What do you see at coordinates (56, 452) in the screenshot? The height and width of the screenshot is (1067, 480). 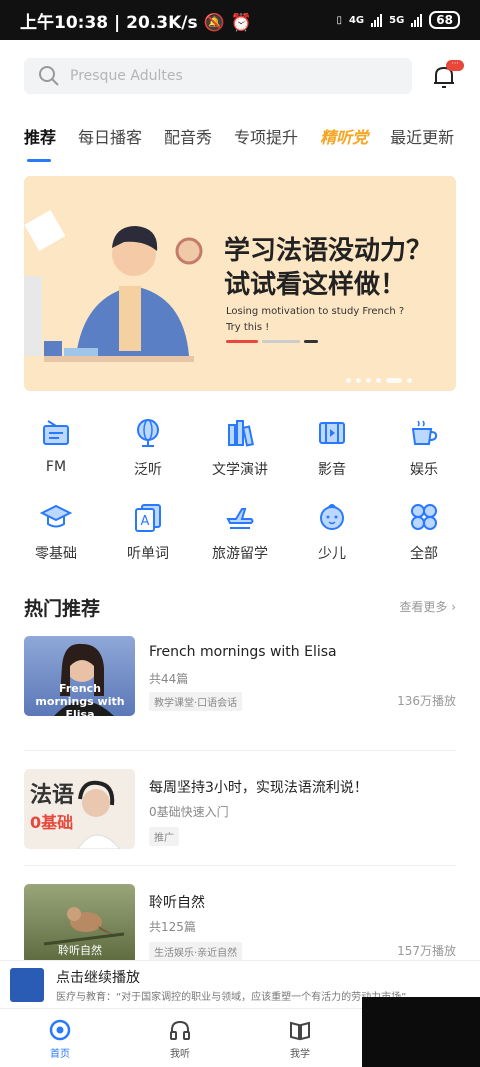 I see `category-fm: FM` at bounding box center [56, 452].